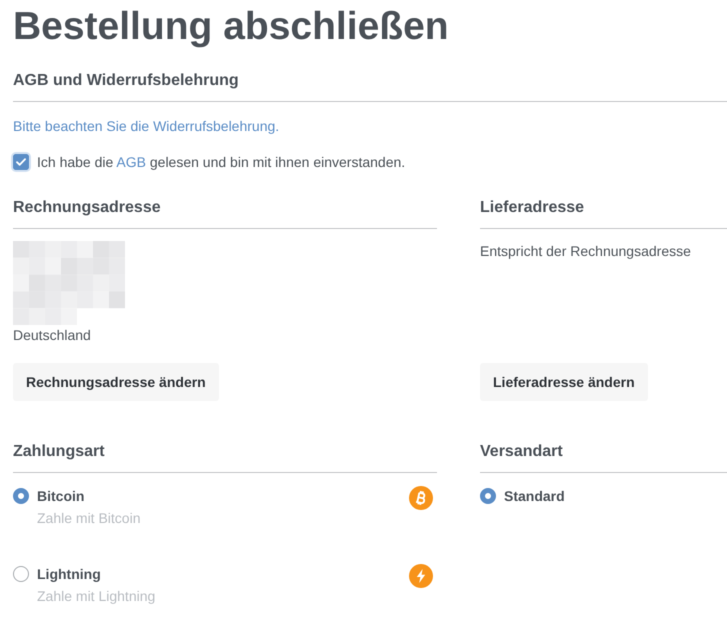  Describe the element at coordinates (532, 208) in the screenshot. I see `section-heading: Lieferadresse` at that location.